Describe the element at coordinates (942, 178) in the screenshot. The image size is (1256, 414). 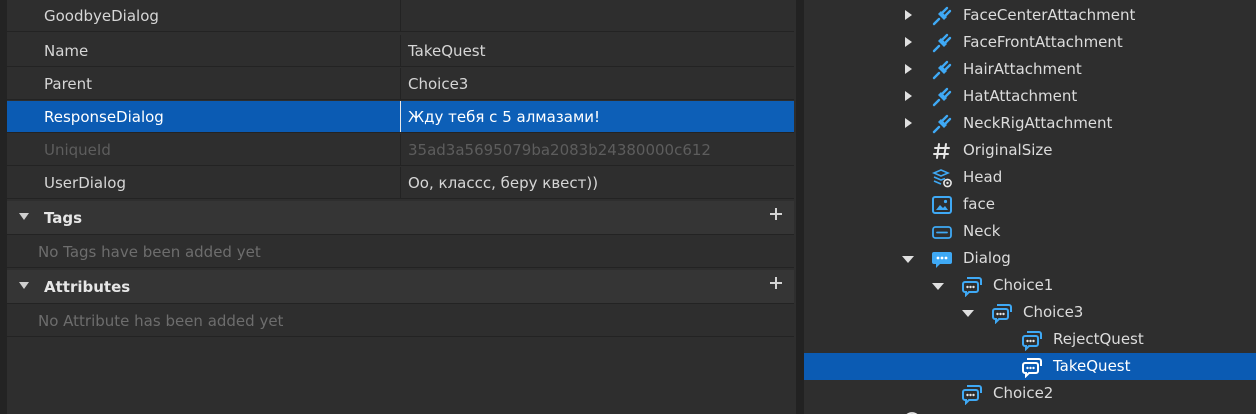
I see `special-mesh-icon` at that location.